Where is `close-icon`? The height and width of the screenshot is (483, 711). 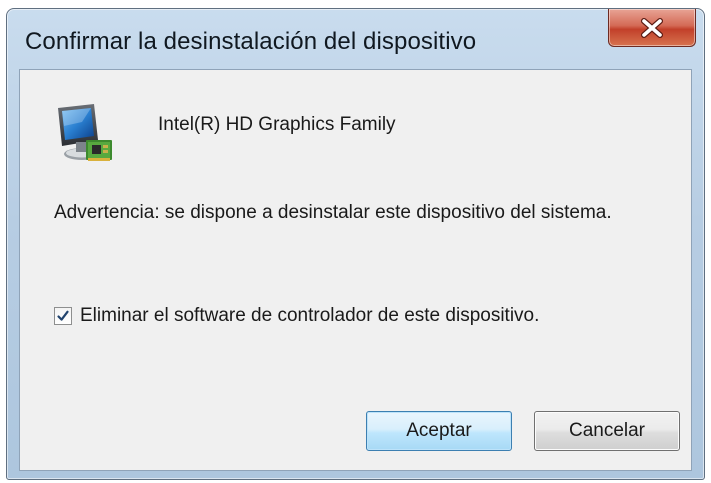
close-icon is located at coordinates (652, 27).